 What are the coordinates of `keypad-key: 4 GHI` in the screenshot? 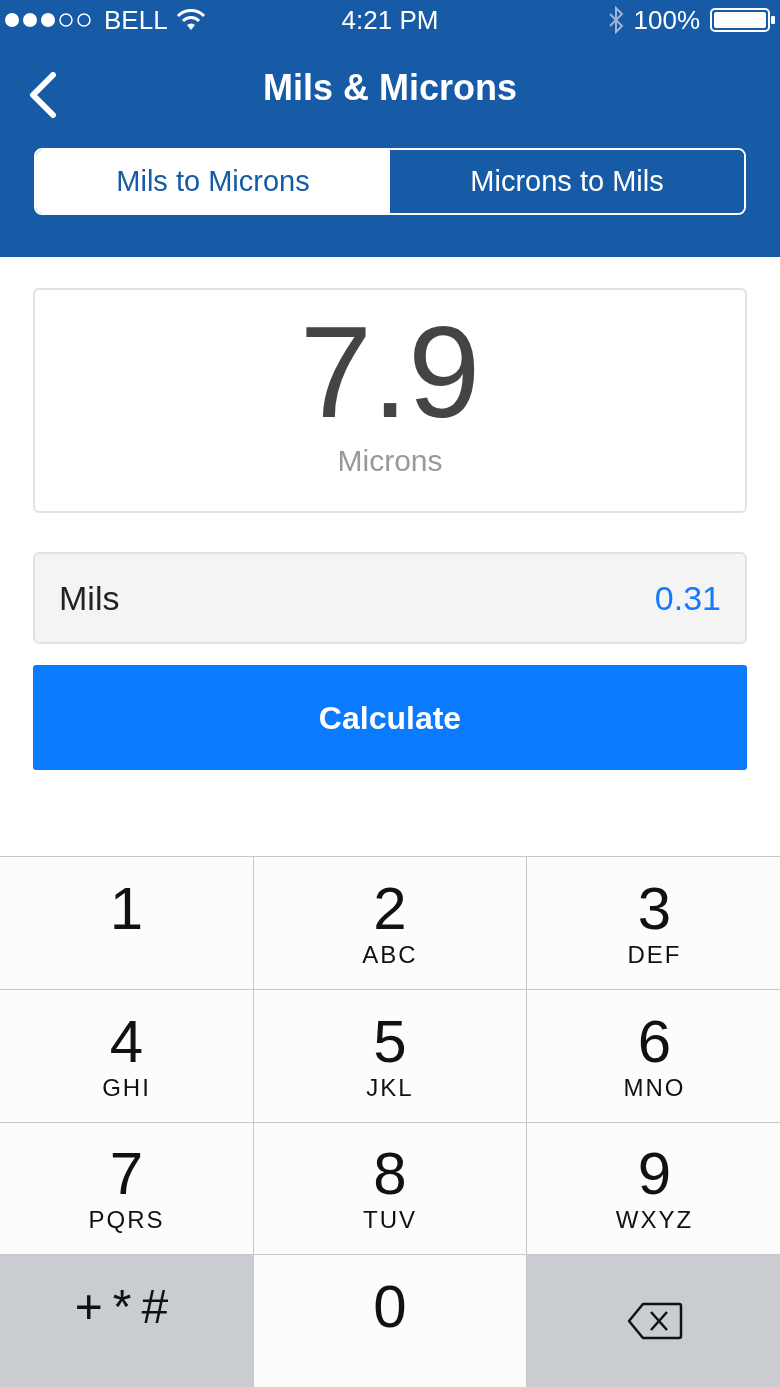 It's located at (126, 1055).